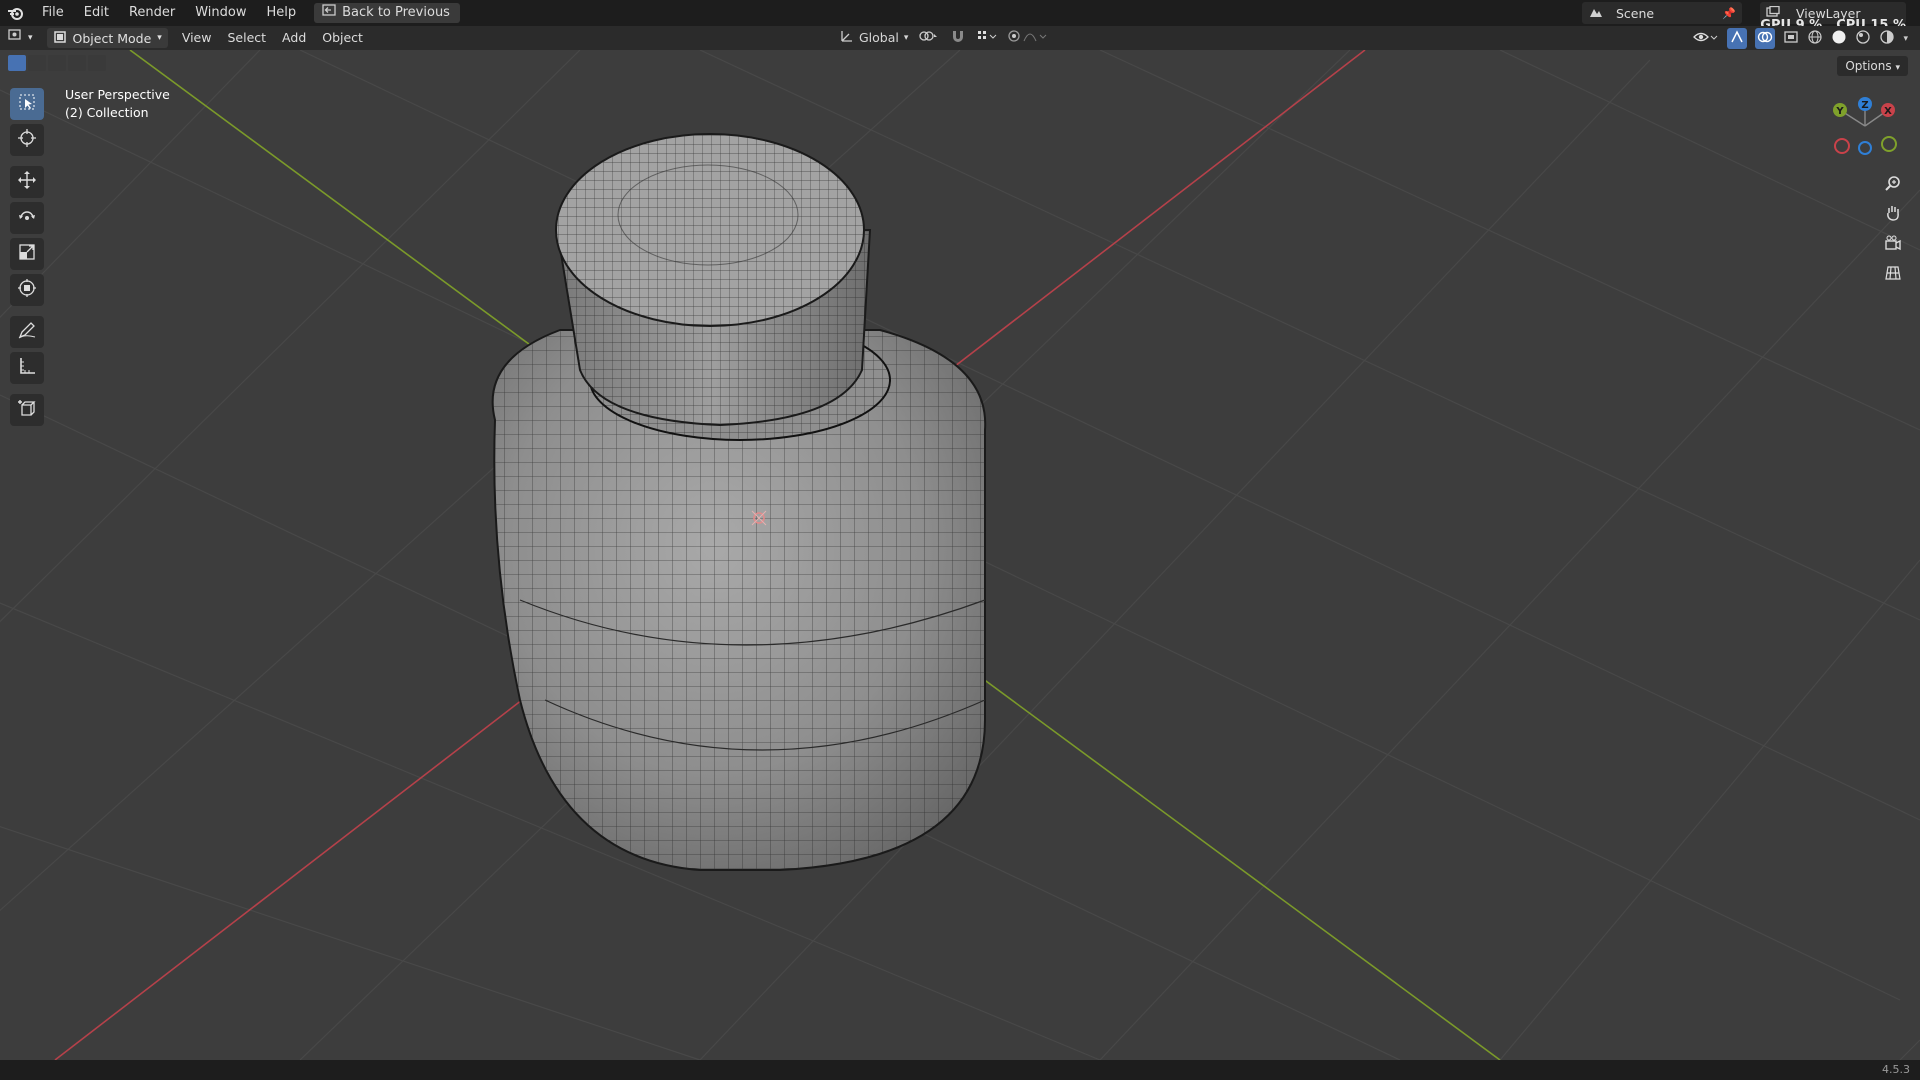 The width and height of the screenshot is (1920, 1080). I want to click on perspective-grid-icon, so click(1893, 273).